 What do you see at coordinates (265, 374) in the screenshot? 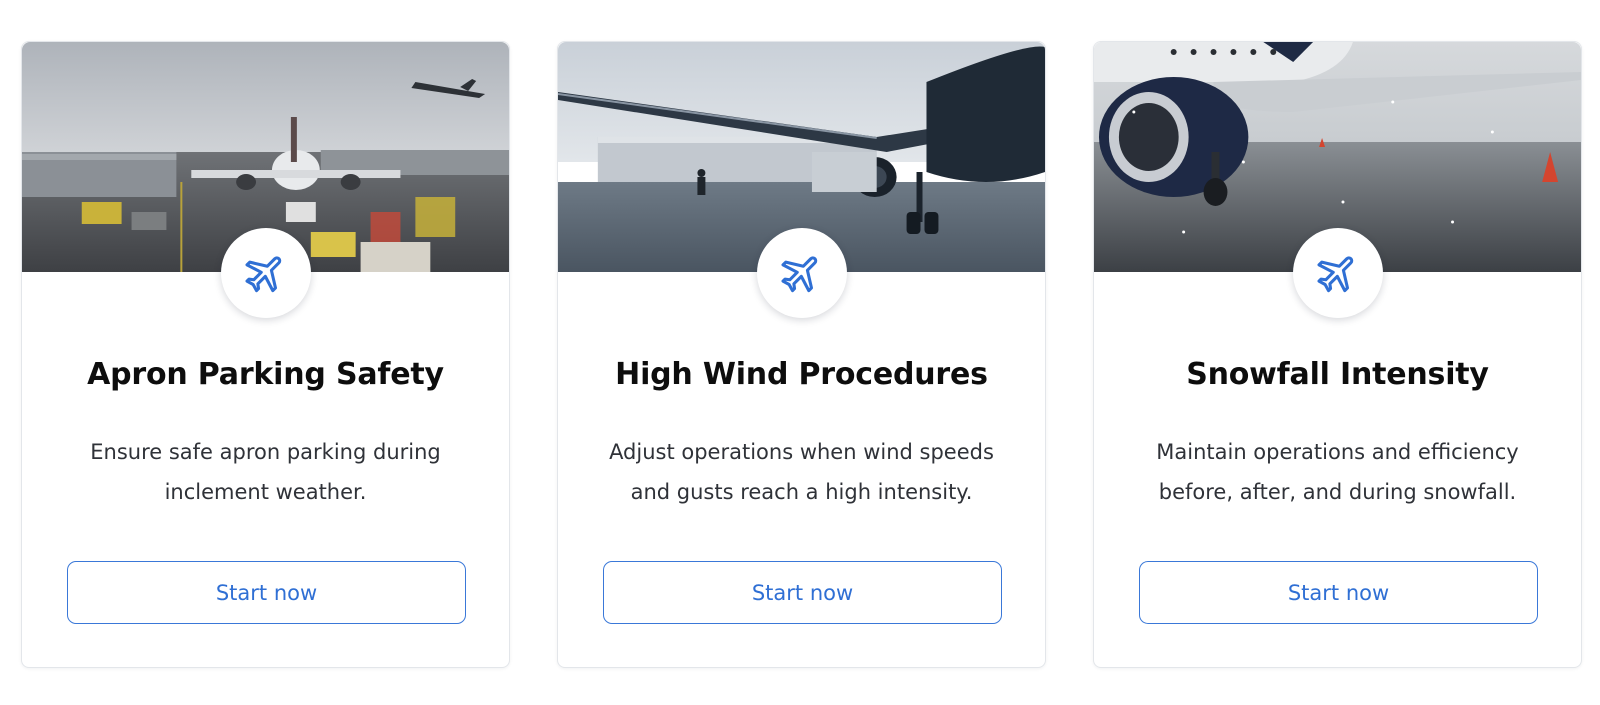
I see `card-title: Apron Parking Safety` at bounding box center [265, 374].